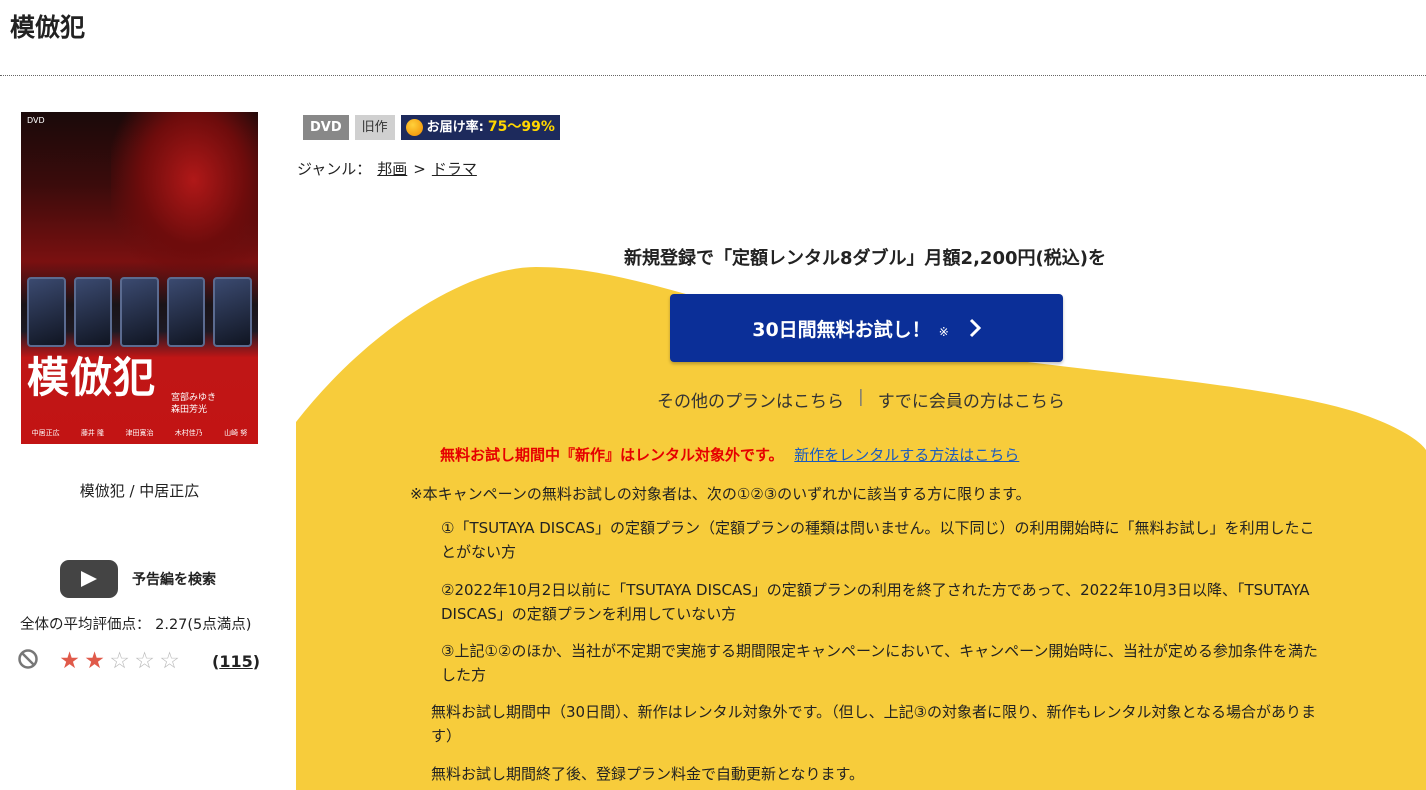 Image resolution: width=1426 pixels, height=790 pixels. What do you see at coordinates (975, 328) in the screenshot?
I see `chevron-right-icon` at bounding box center [975, 328].